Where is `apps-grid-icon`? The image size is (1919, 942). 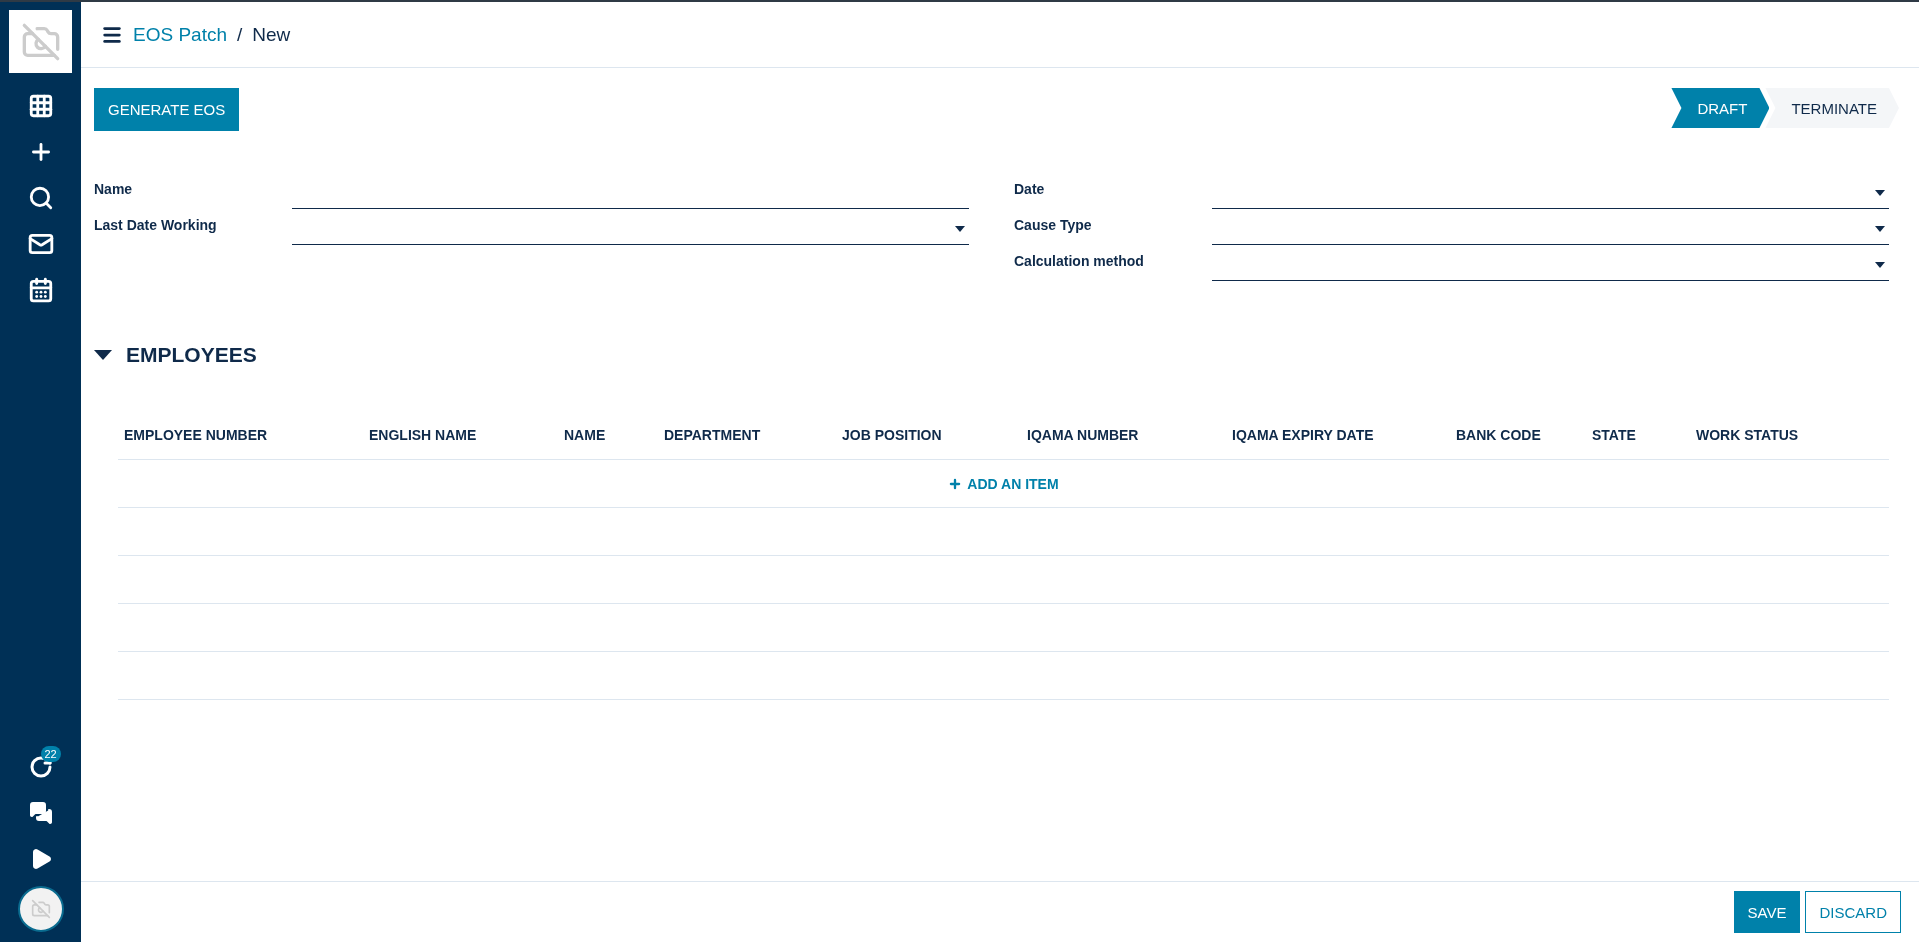
apps-grid-icon is located at coordinates (40, 106).